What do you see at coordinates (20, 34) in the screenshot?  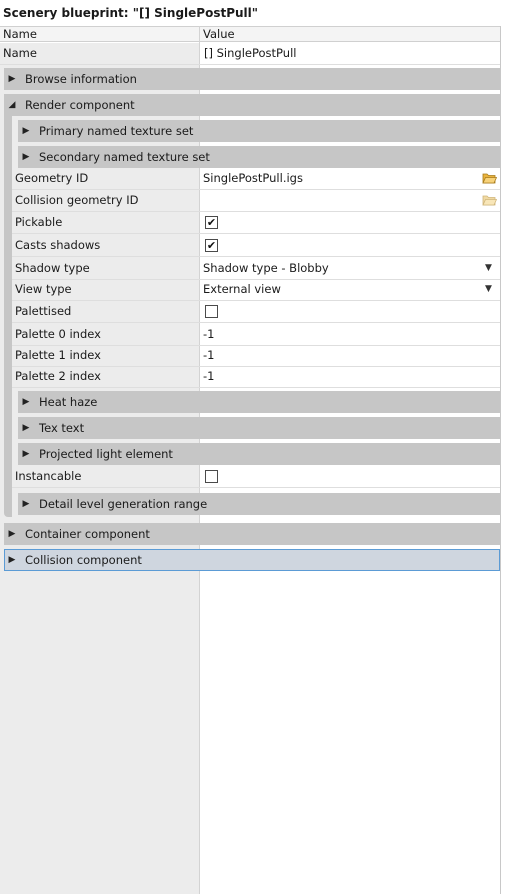 I see `name-column-header: Name` at bounding box center [20, 34].